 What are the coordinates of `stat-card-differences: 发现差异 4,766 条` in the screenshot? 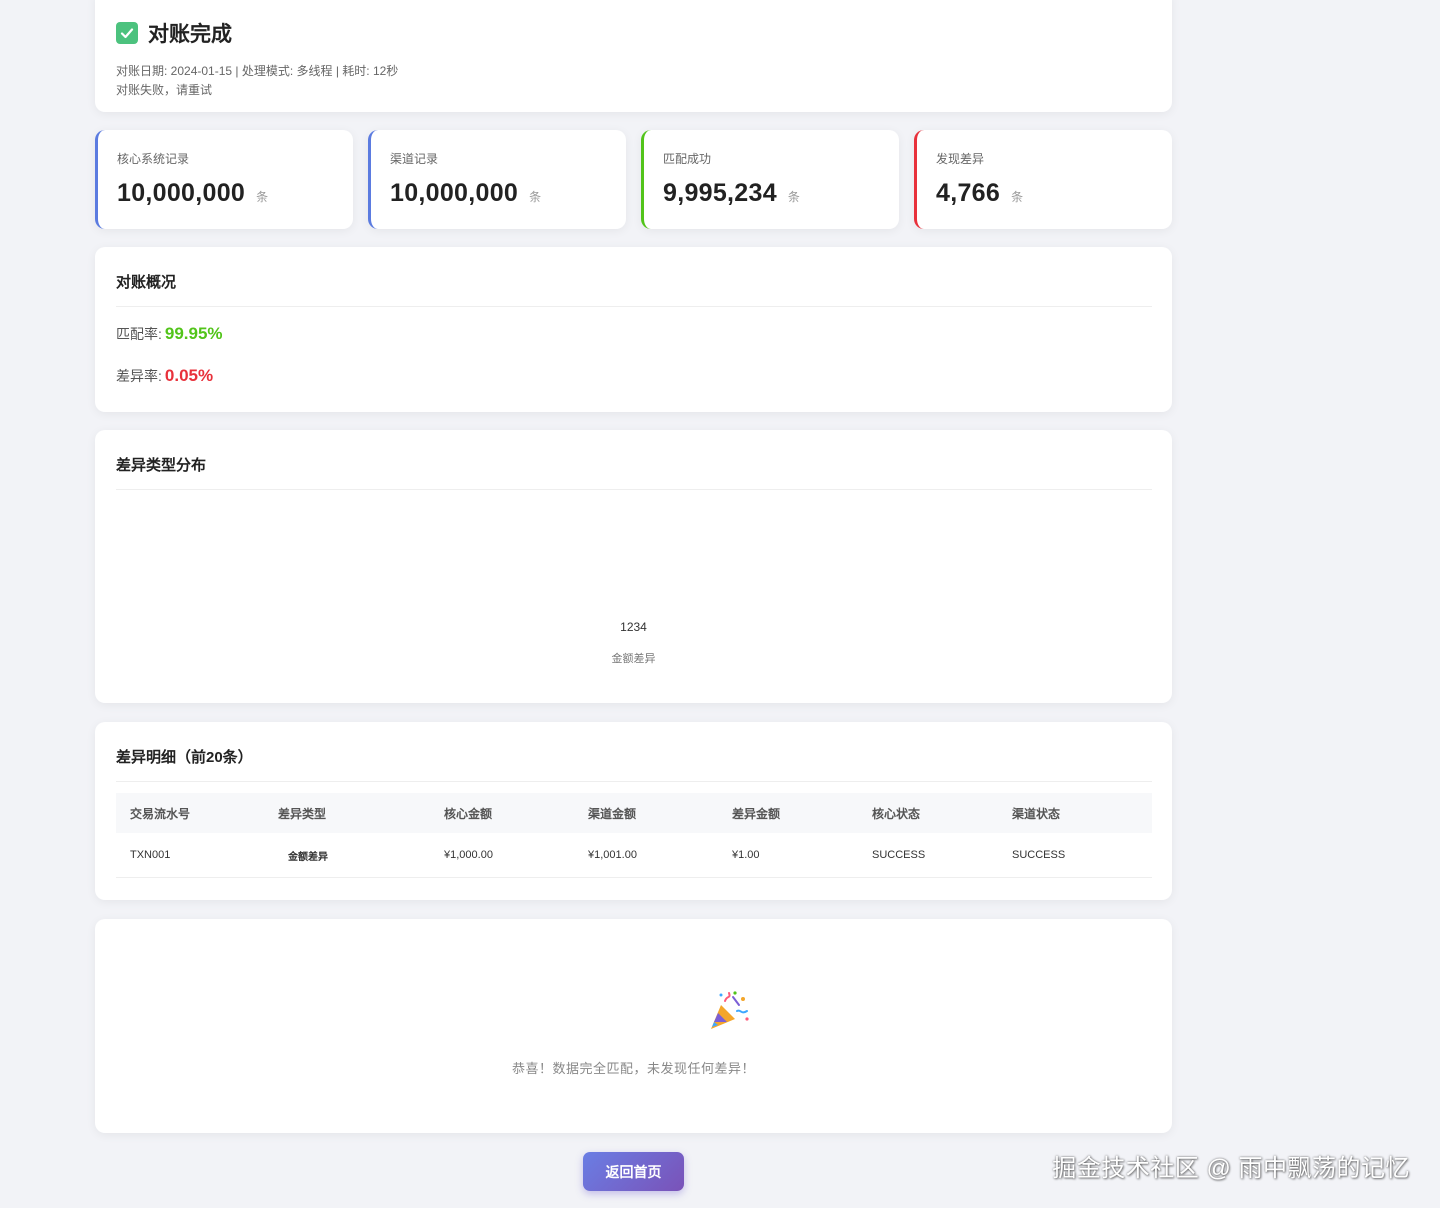 It's located at (1043, 179).